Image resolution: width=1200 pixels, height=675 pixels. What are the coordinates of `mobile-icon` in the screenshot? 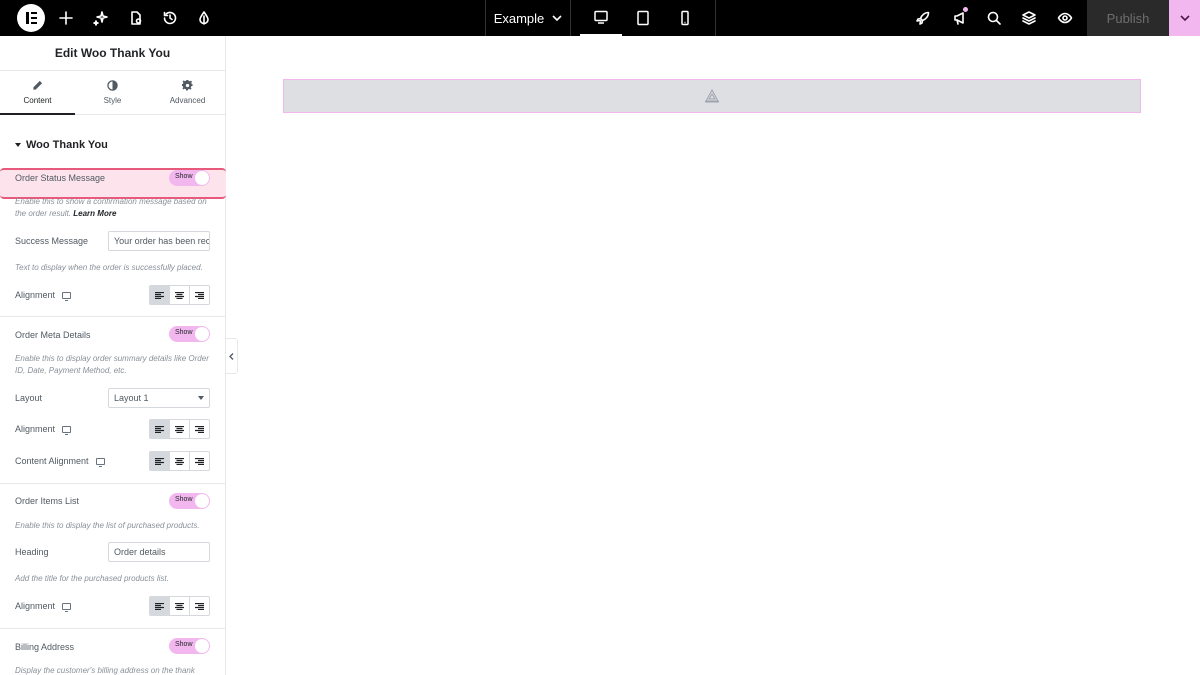 It's located at (685, 18).